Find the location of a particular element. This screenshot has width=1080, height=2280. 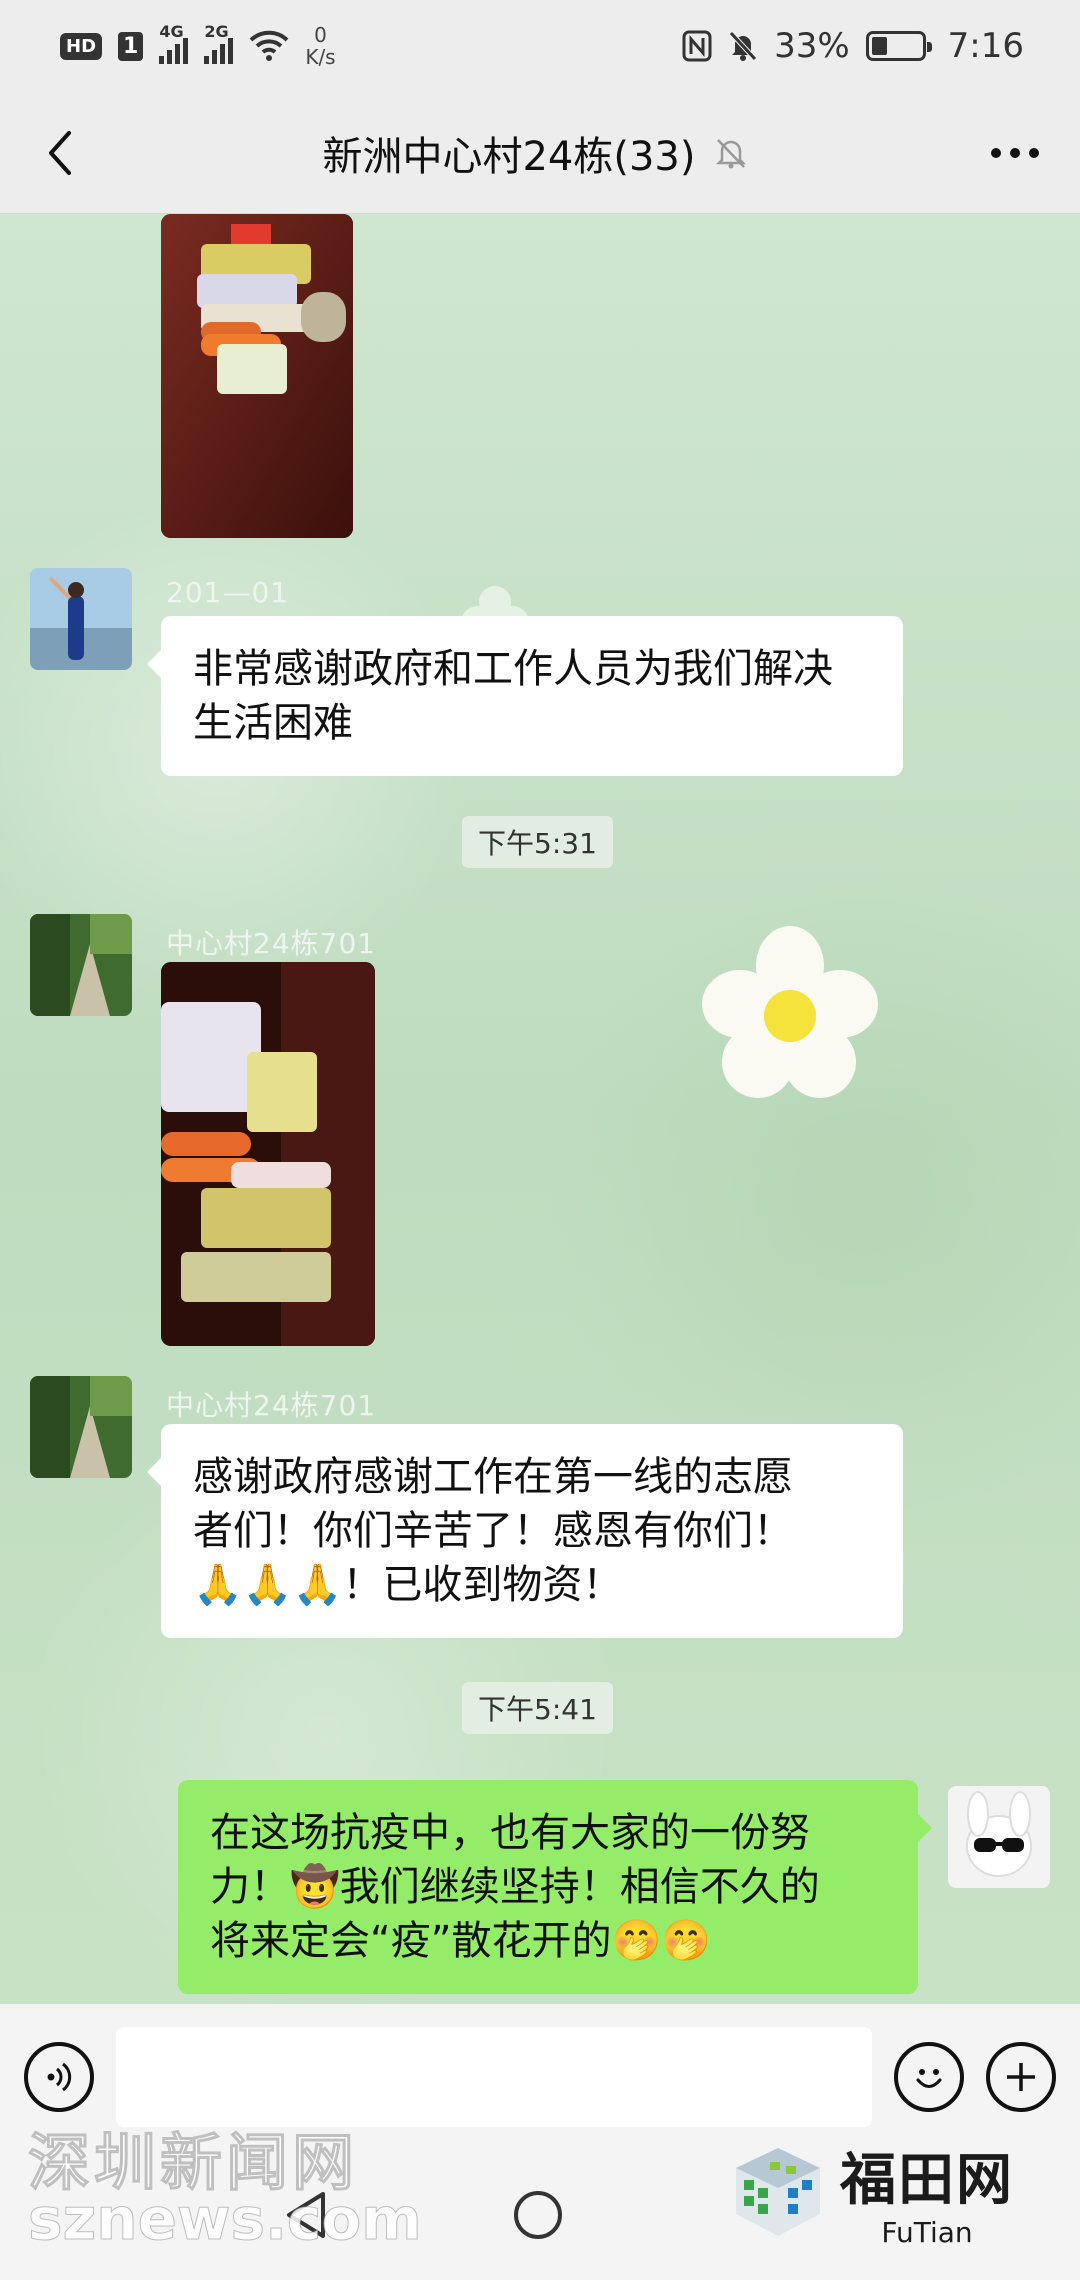

voice-icon is located at coordinates (59, 2077).